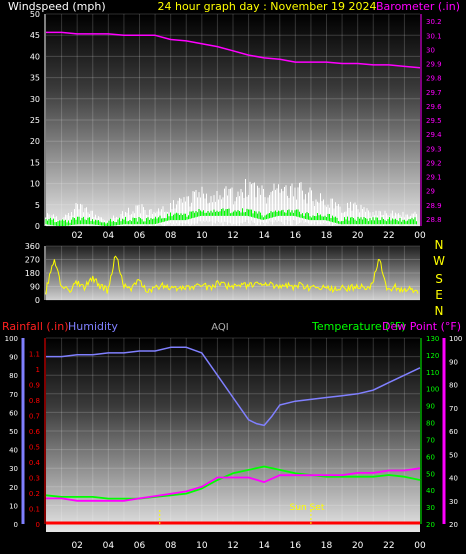  Describe the element at coordinates (35, 99) in the screenshot. I see `wind-y-tick-label: 30` at that location.